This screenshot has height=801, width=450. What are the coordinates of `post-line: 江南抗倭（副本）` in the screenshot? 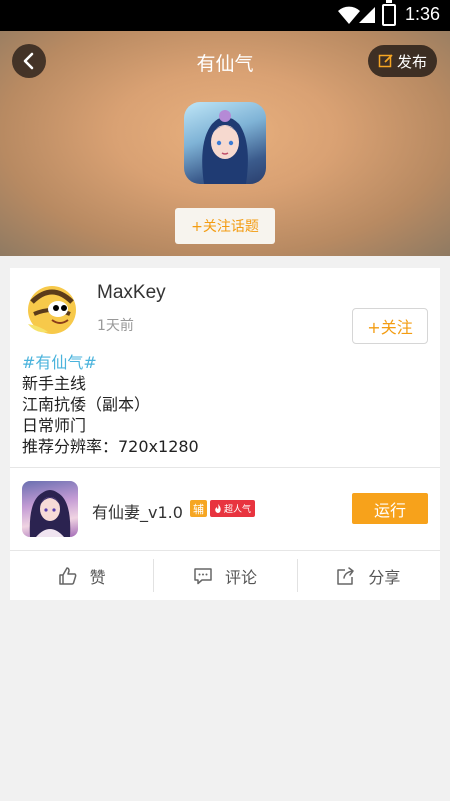 It's located at (86, 404).